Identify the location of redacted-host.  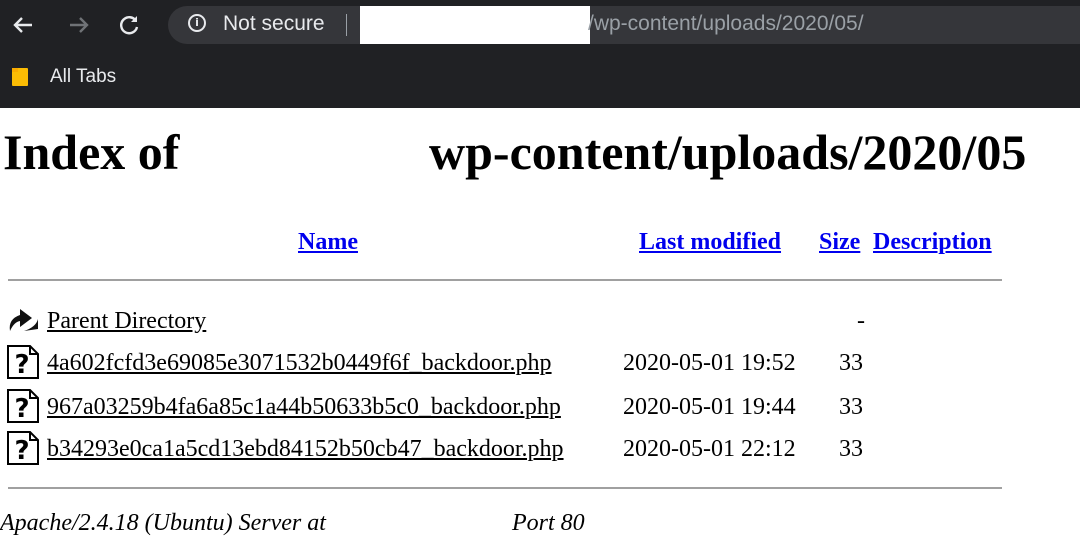
(475, 25).